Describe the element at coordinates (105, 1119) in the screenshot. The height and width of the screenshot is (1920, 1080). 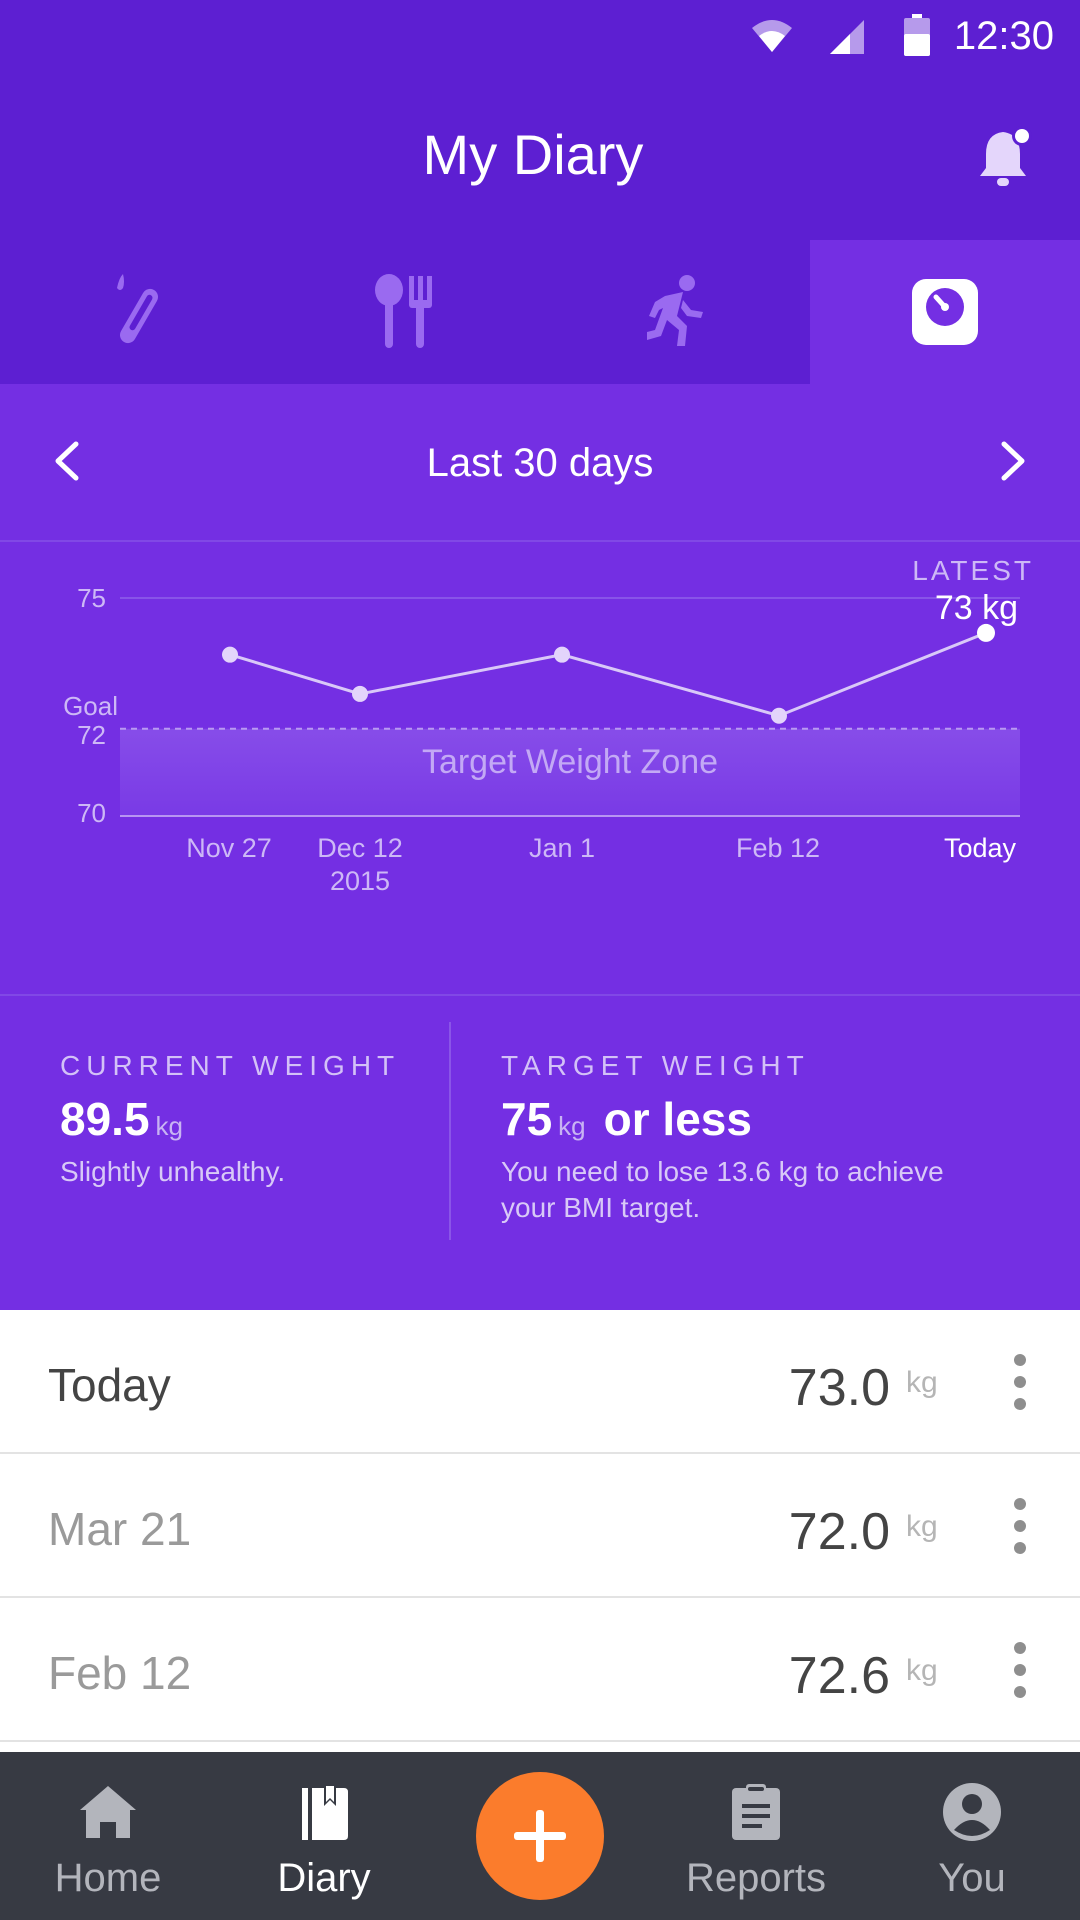
I see `current-weight-value: 89.5` at that location.